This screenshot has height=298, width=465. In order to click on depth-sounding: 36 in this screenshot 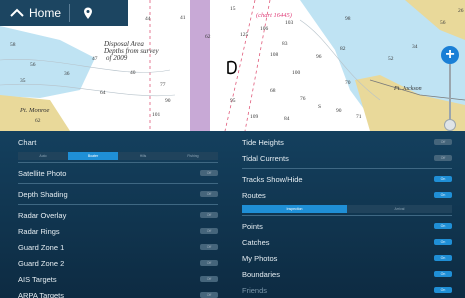, I will do `click(67, 74)`.